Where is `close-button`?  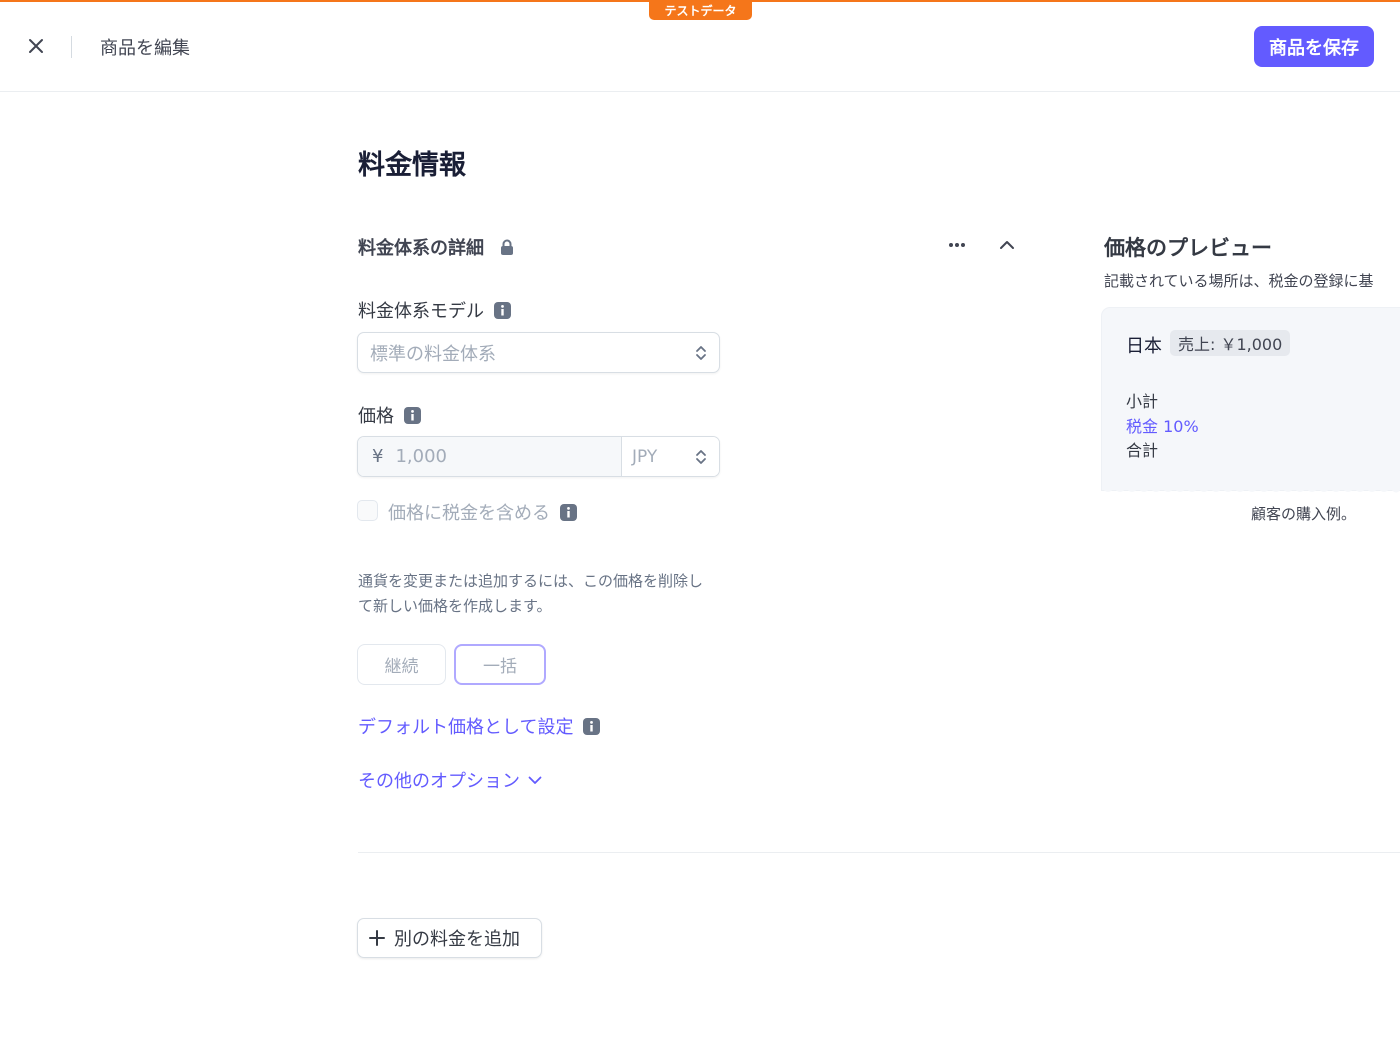 close-button is located at coordinates (36, 46).